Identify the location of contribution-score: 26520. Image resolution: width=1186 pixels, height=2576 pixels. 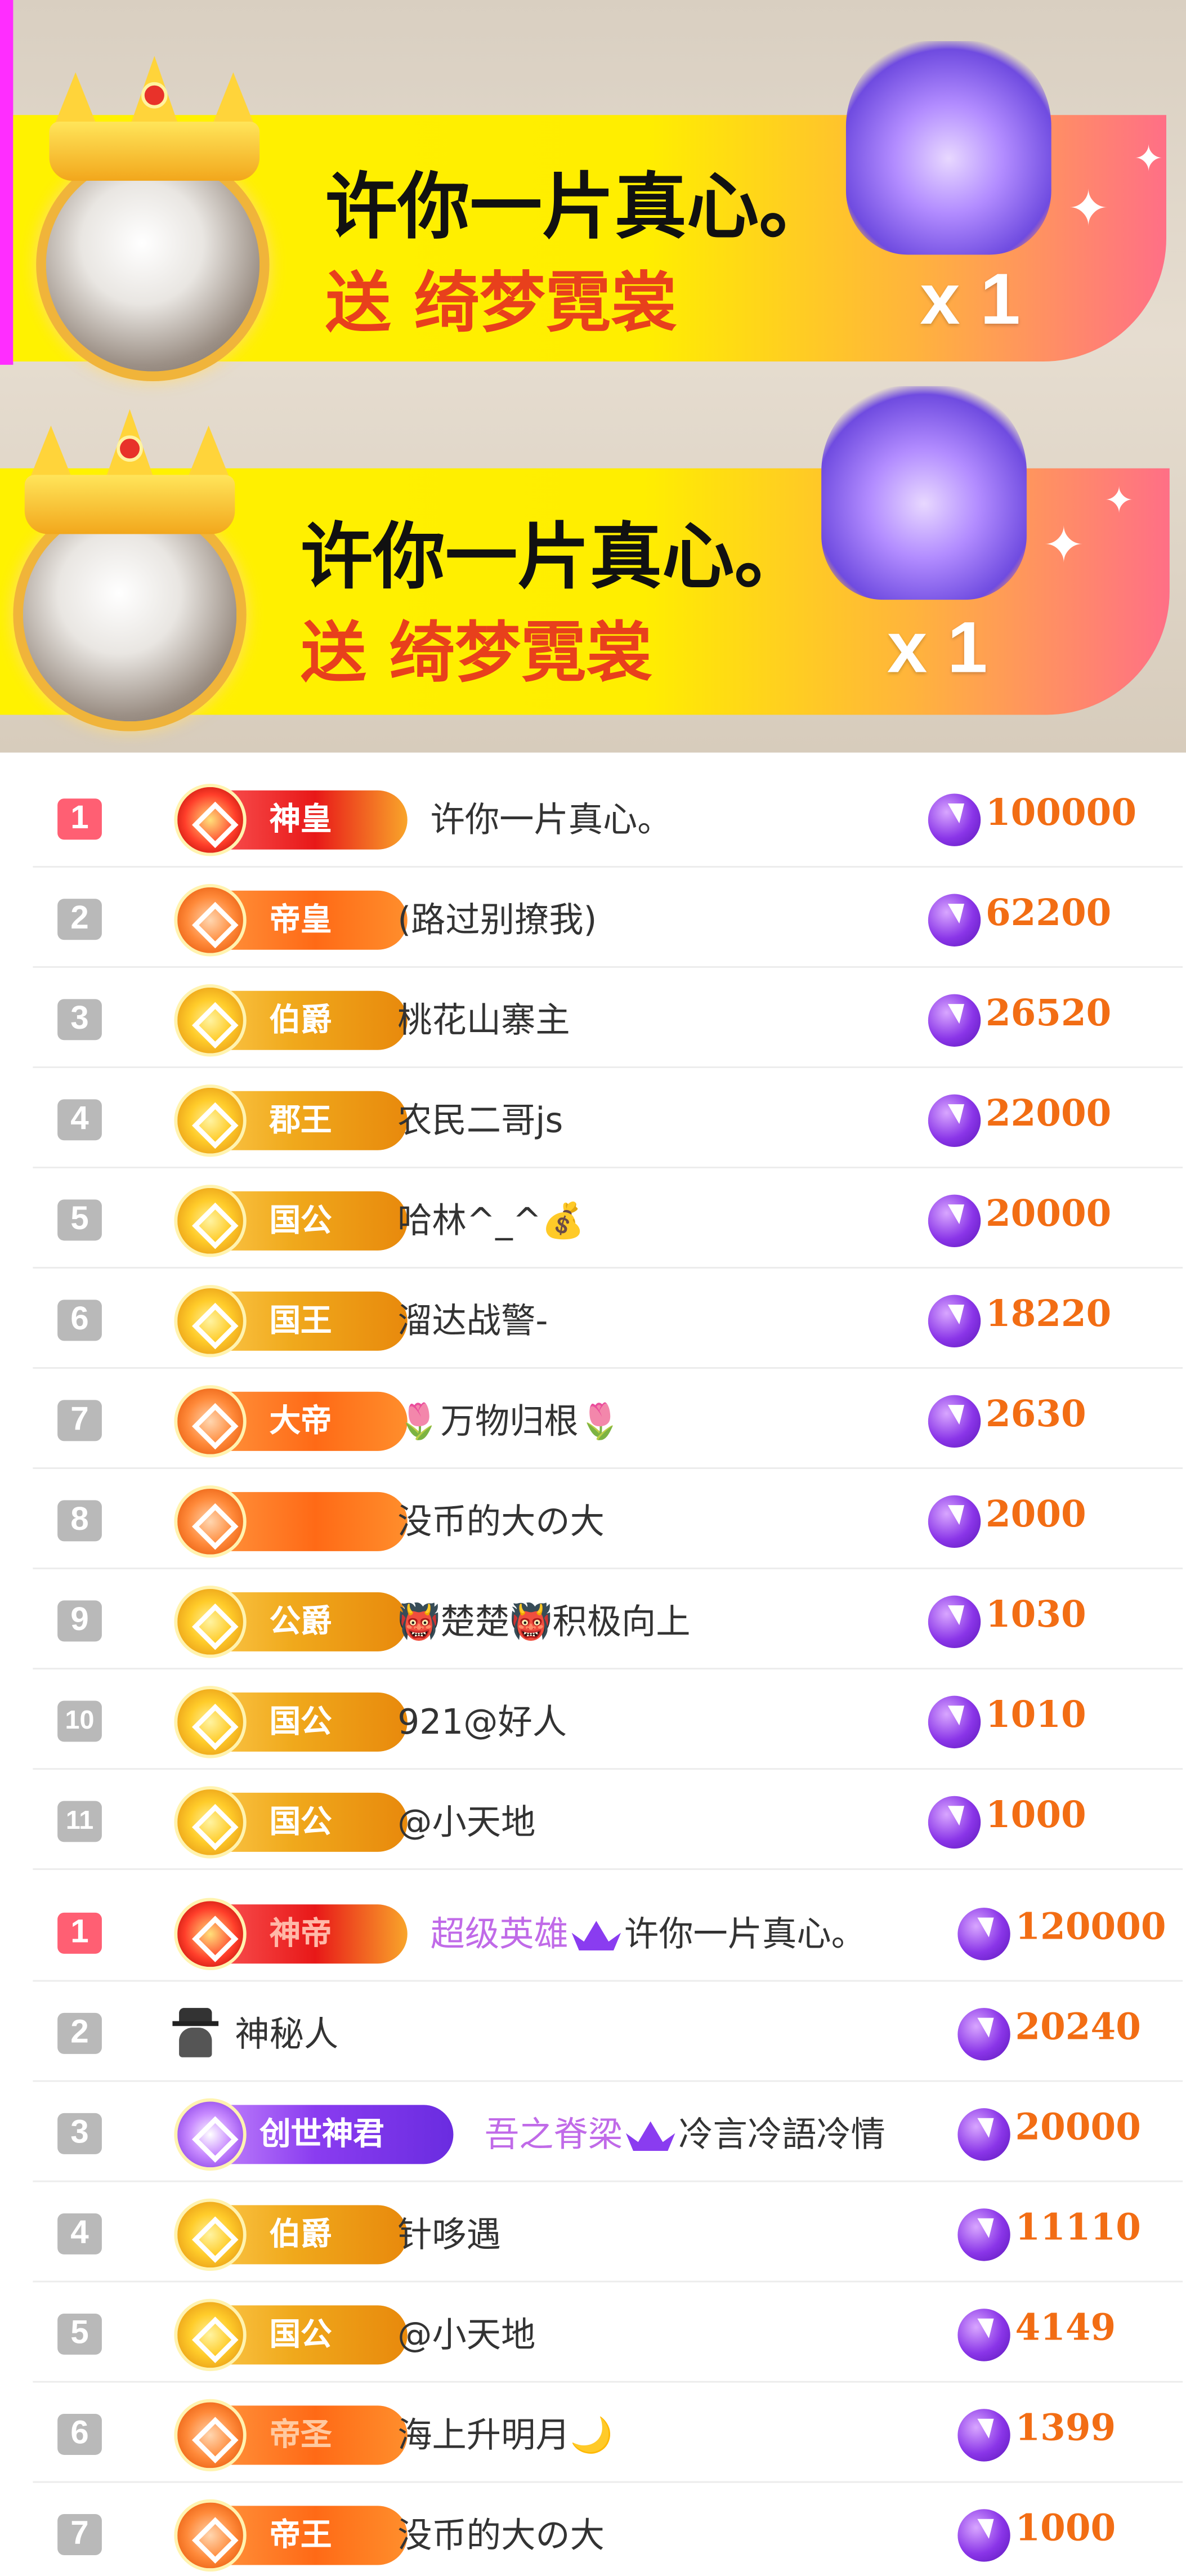
(1048, 1013).